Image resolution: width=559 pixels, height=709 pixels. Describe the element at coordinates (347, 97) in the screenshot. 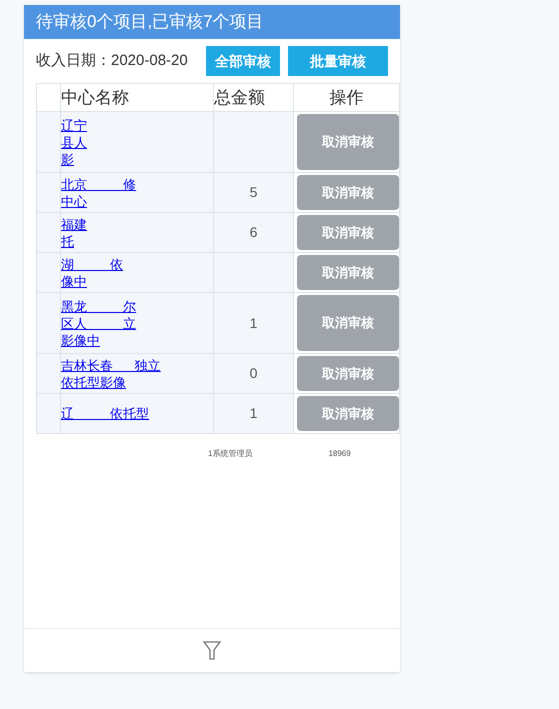

I see `column-header: 操作` at that location.